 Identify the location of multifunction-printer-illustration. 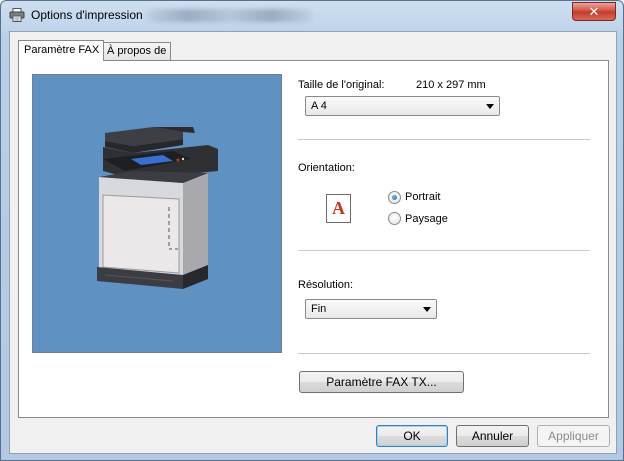
(157, 208).